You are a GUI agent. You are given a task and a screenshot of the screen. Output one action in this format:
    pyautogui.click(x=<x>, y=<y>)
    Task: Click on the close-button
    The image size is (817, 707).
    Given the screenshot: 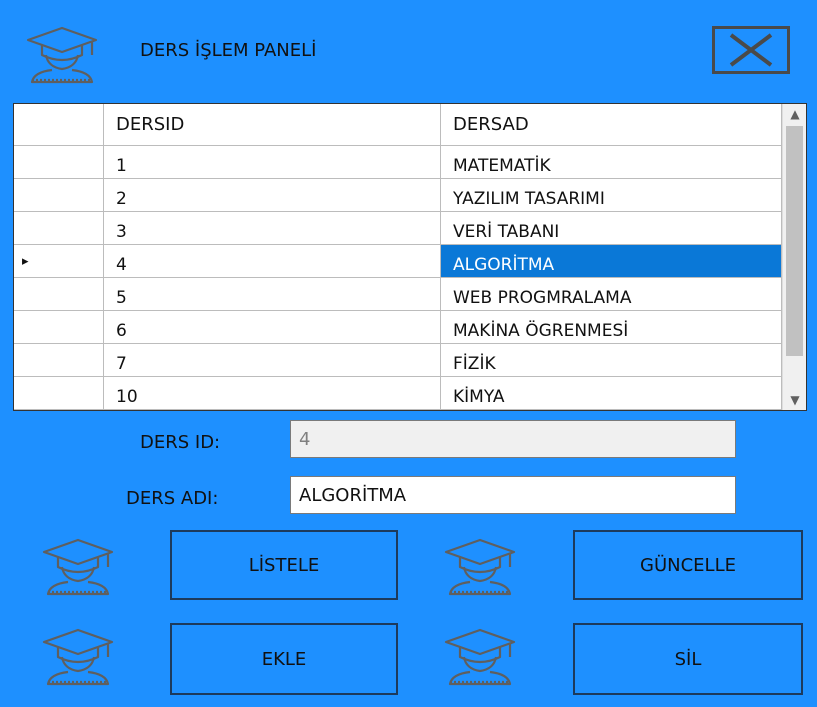 What is the action you would take?
    pyautogui.click(x=751, y=50)
    